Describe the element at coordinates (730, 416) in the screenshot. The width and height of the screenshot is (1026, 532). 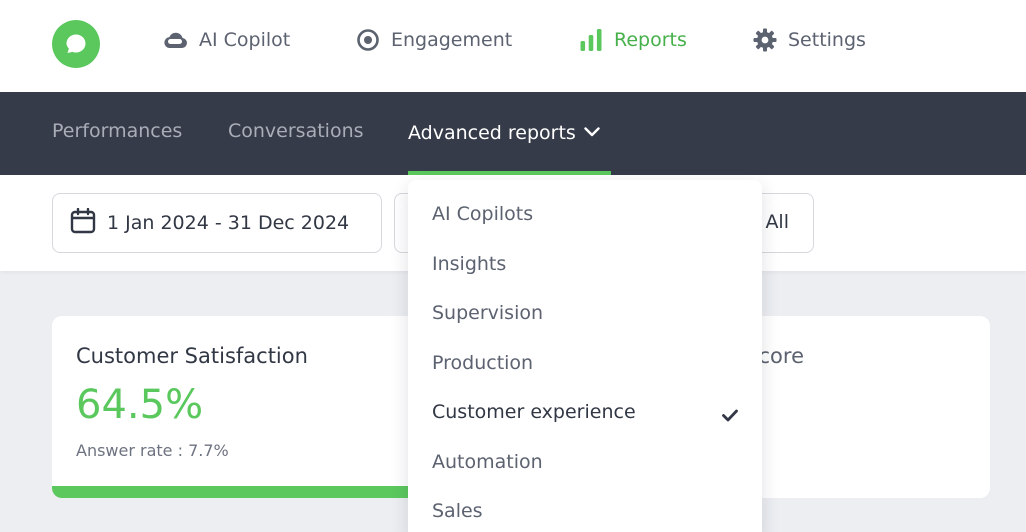
I see `checkmark-icon` at that location.